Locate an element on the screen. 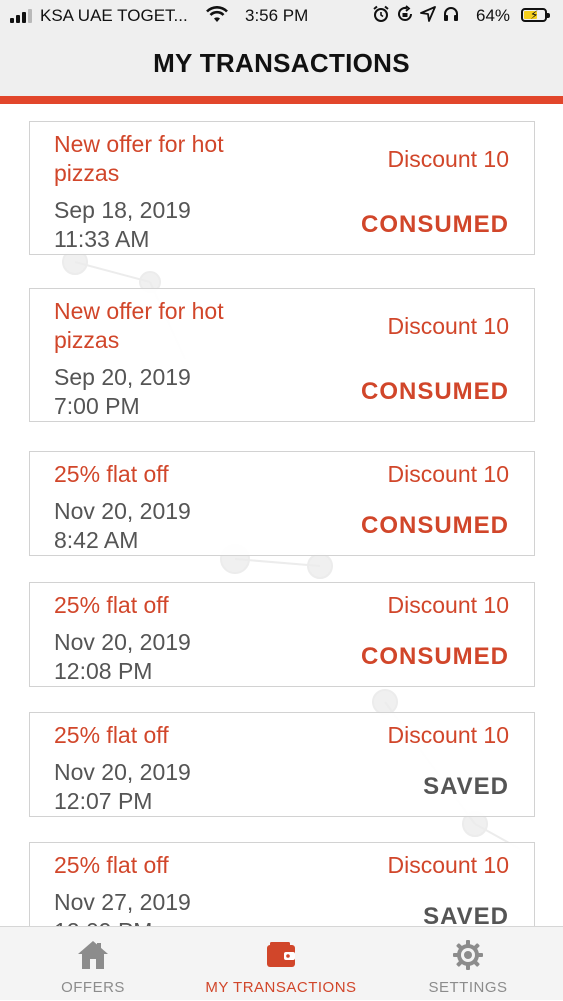  signal-icon is located at coordinates (21, 16).